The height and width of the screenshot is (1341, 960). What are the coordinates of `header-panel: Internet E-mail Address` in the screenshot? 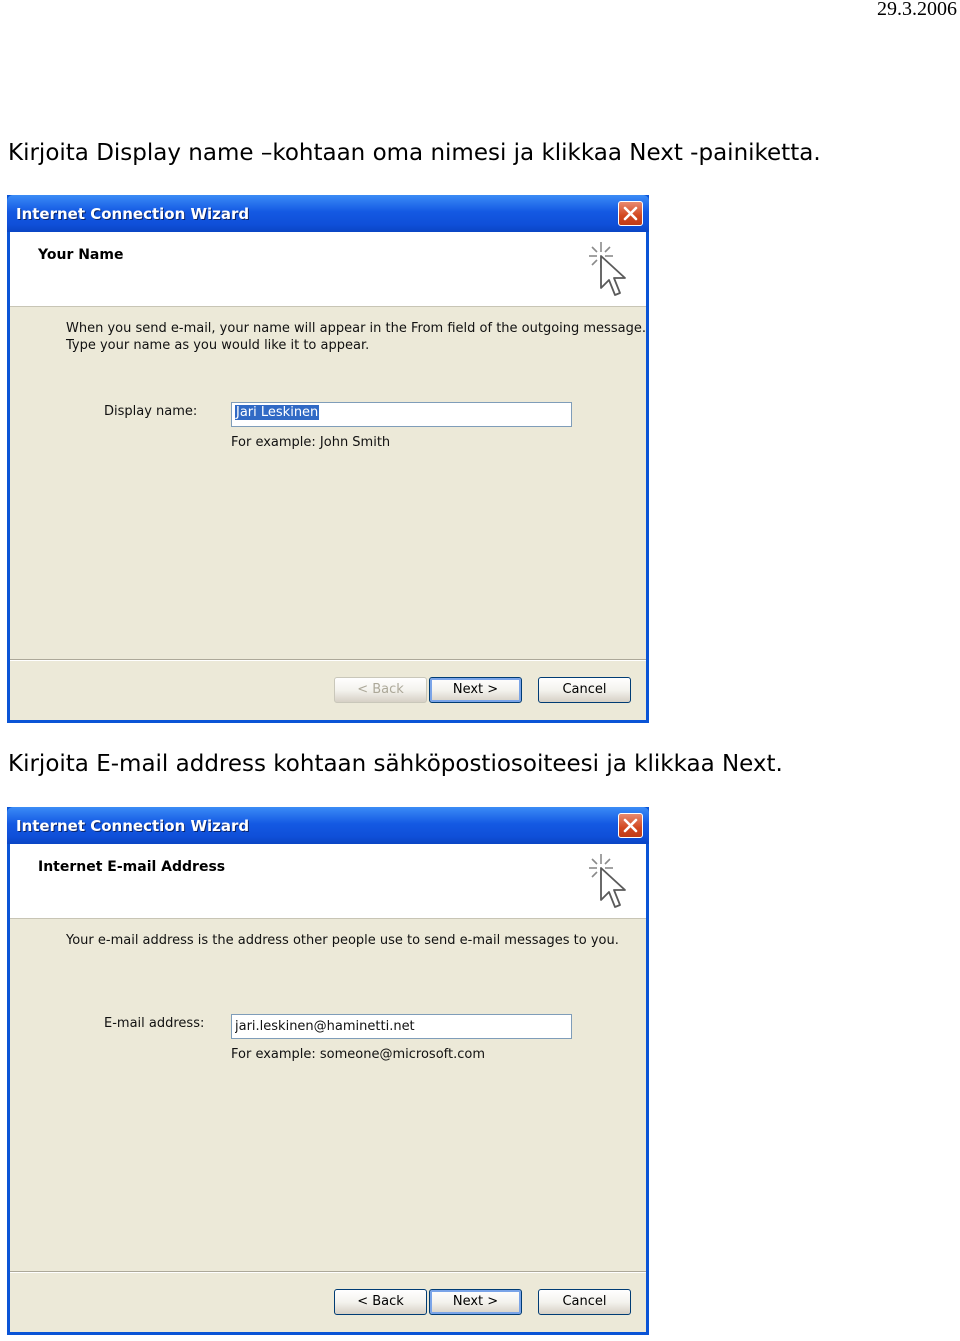 It's located at (328, 881).